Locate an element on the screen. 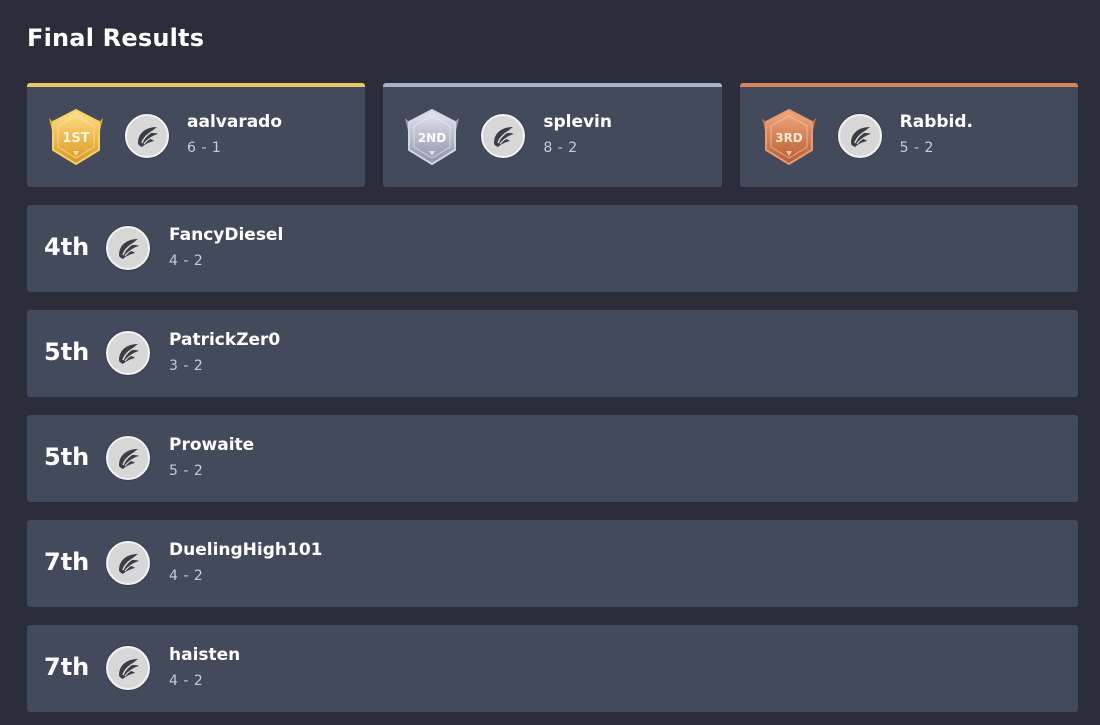  result-row: 7th DuelingHigh101 4 - 2 is located at coordinates (552, 563).